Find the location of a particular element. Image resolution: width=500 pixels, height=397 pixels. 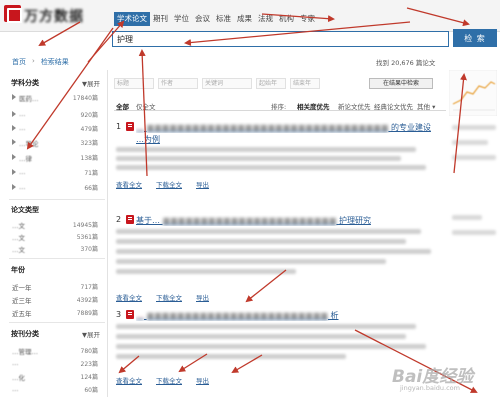

result-title-link: … ■■■■■■■■■■■■■■■■■■■■■■■■ 析 is located at coordinates (291, 315).